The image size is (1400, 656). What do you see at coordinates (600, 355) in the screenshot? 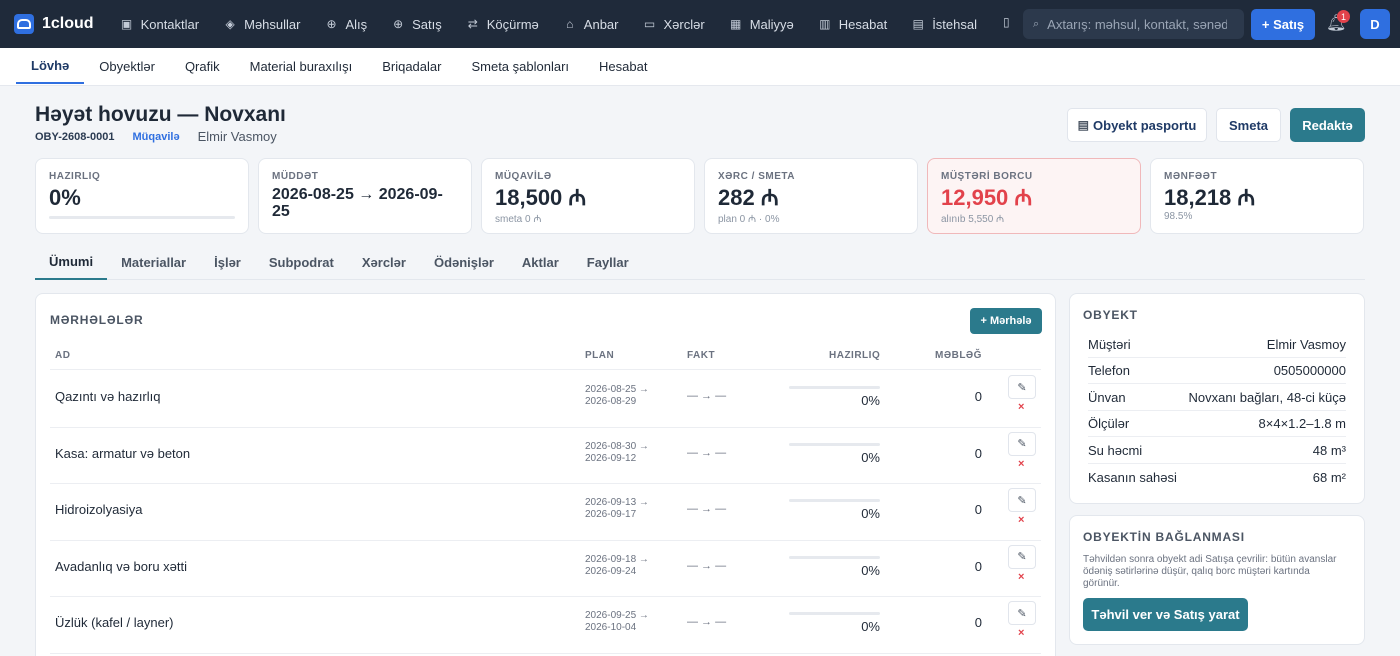
I see `col-plan: PLAN` at bounding box center [600, 355].